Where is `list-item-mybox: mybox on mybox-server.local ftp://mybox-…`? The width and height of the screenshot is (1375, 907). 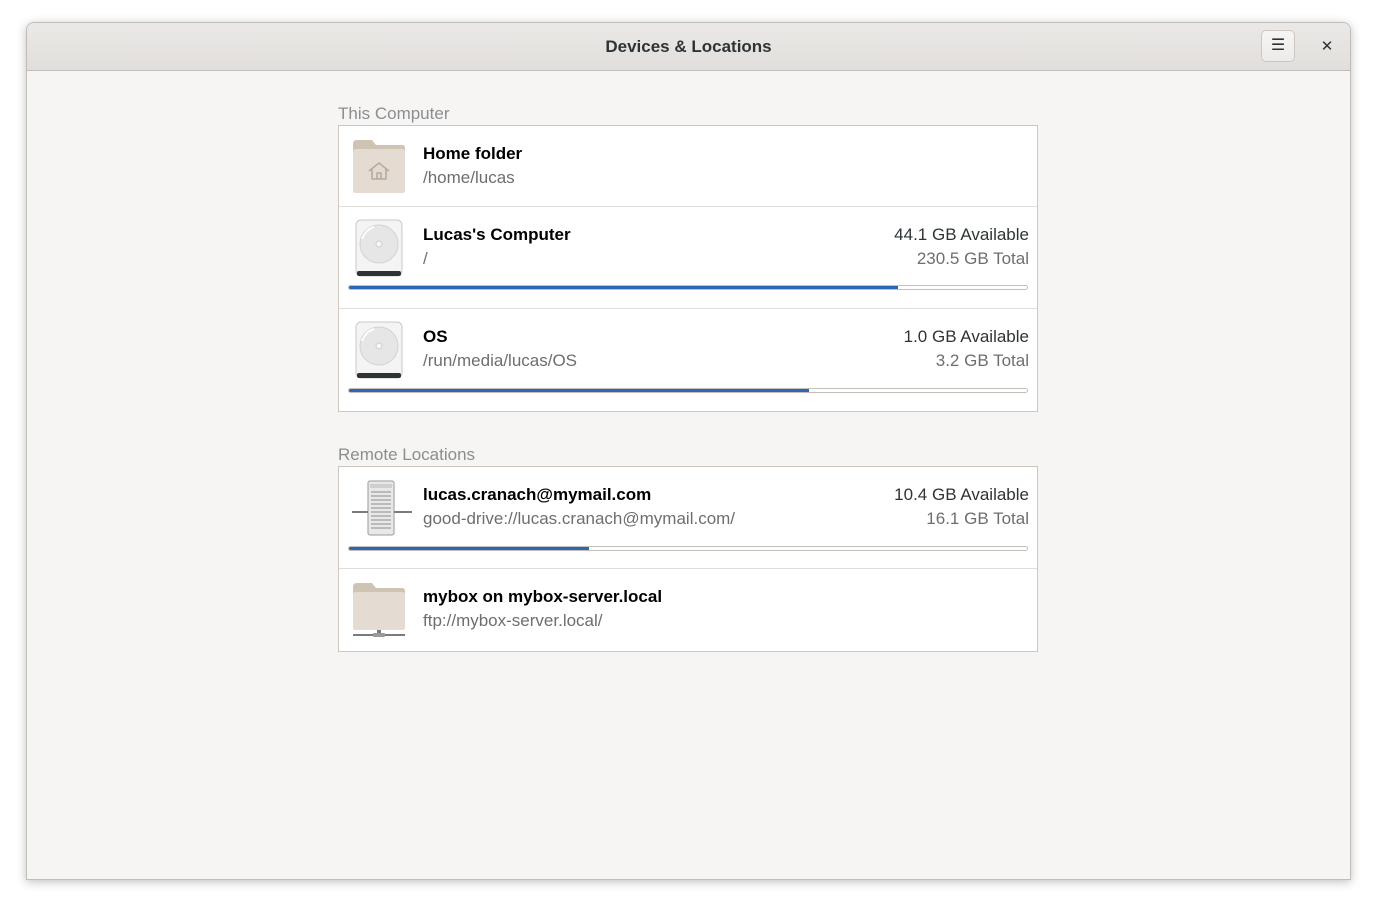
list-item-mybox: mybox on mybox-server.local ftp://mybox-… is located at coordinates (688, 609).